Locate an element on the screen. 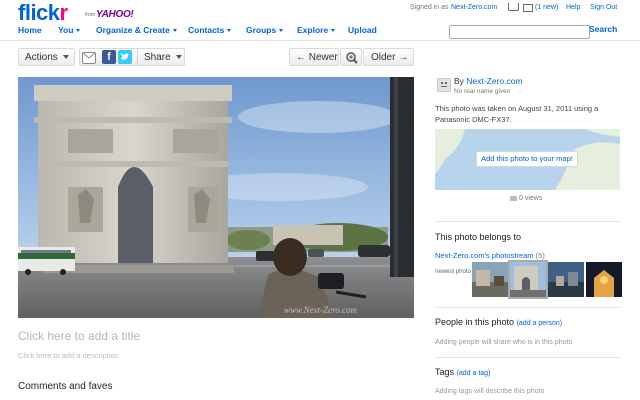  nav-groups: Groups is located at coordinates (265, 30).